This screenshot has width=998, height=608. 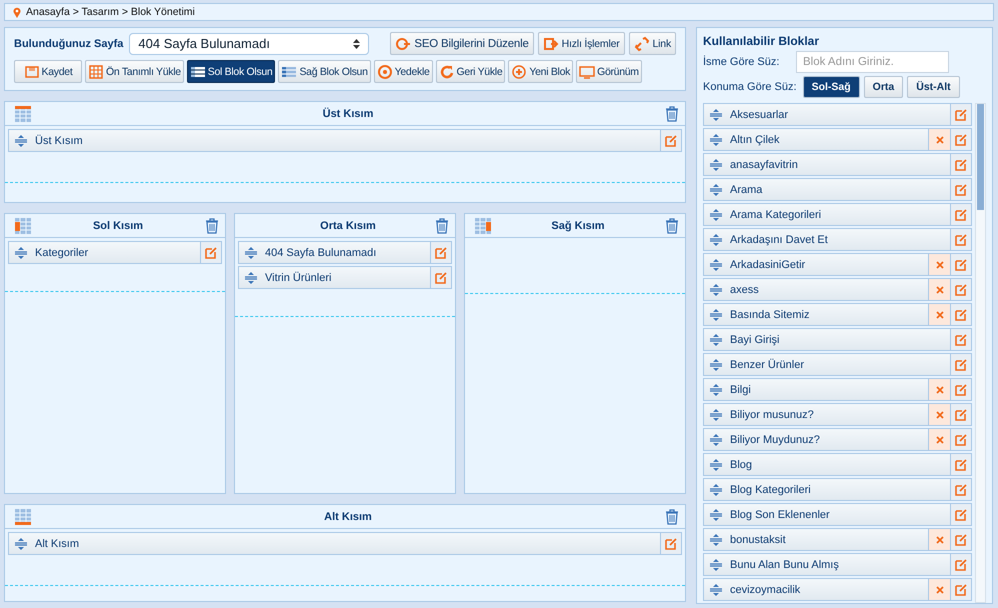 I want to click on block-row: bonustaksit, so click(x=837, y=539).